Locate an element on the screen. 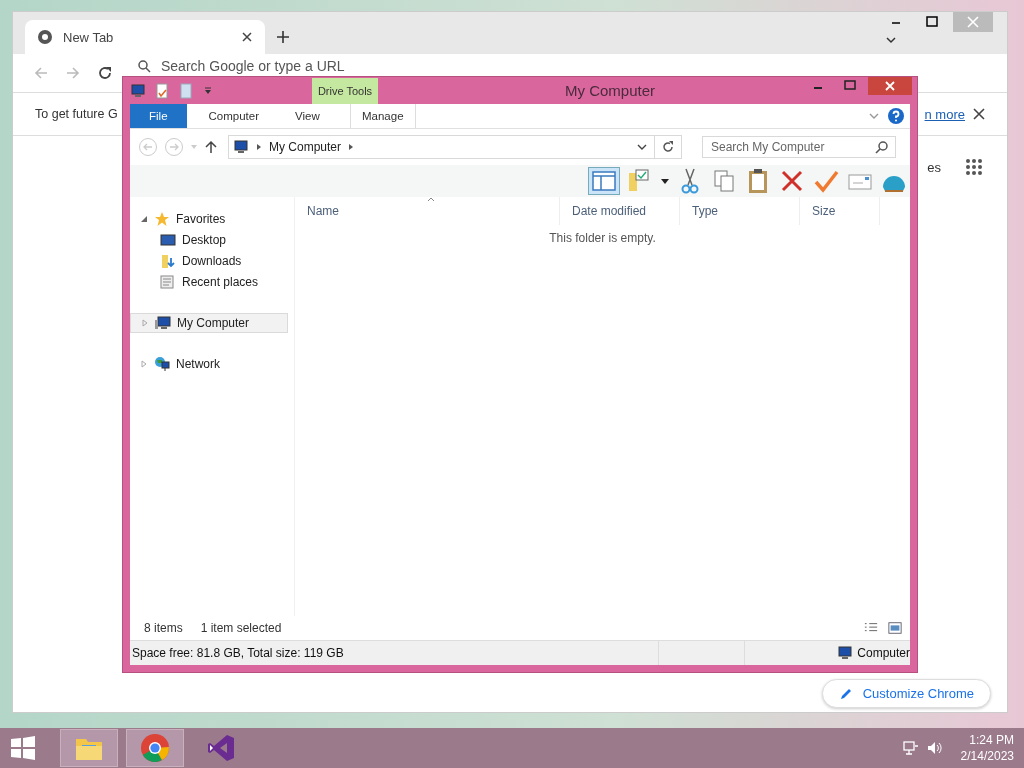 This screenshot has height=768, width=1024. recent-places-icon is located at coordinates (168, 282).